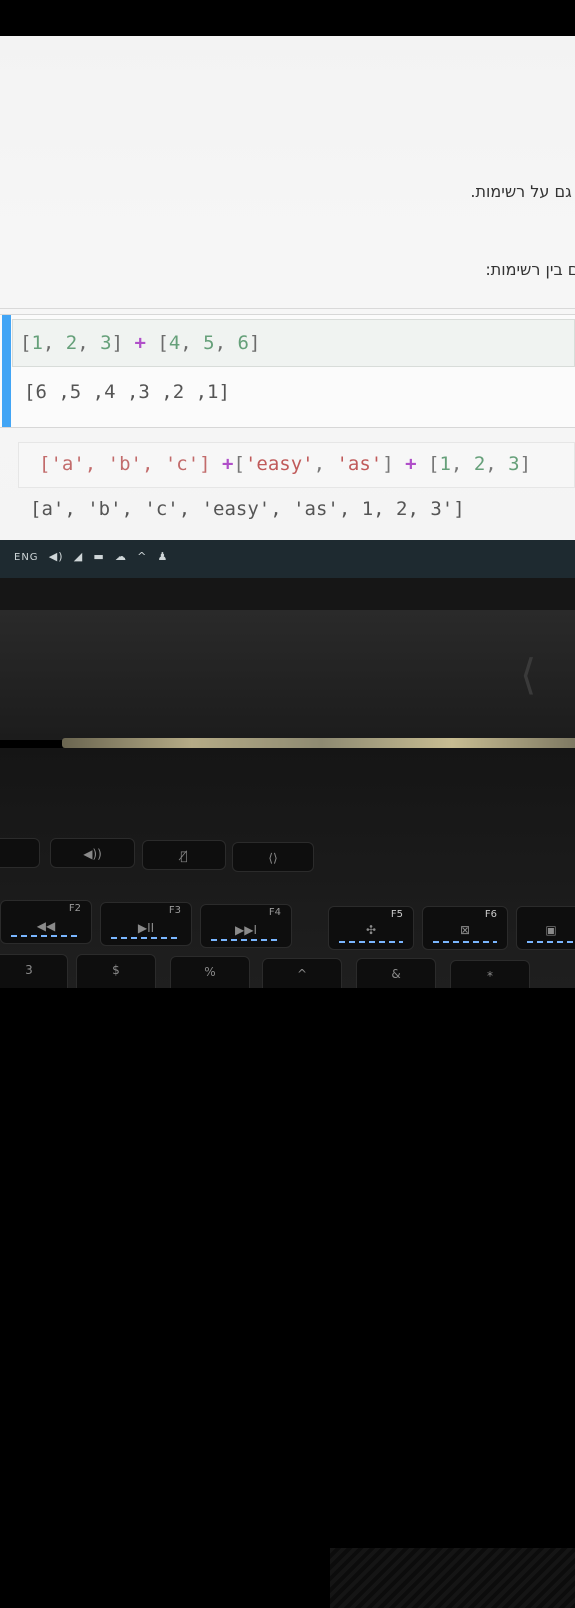 This screenshot has width=575, height=1608. Describe the element at coordinates (121, 556) in the screenshot. I see `cloud-icon: ☁` at that location.